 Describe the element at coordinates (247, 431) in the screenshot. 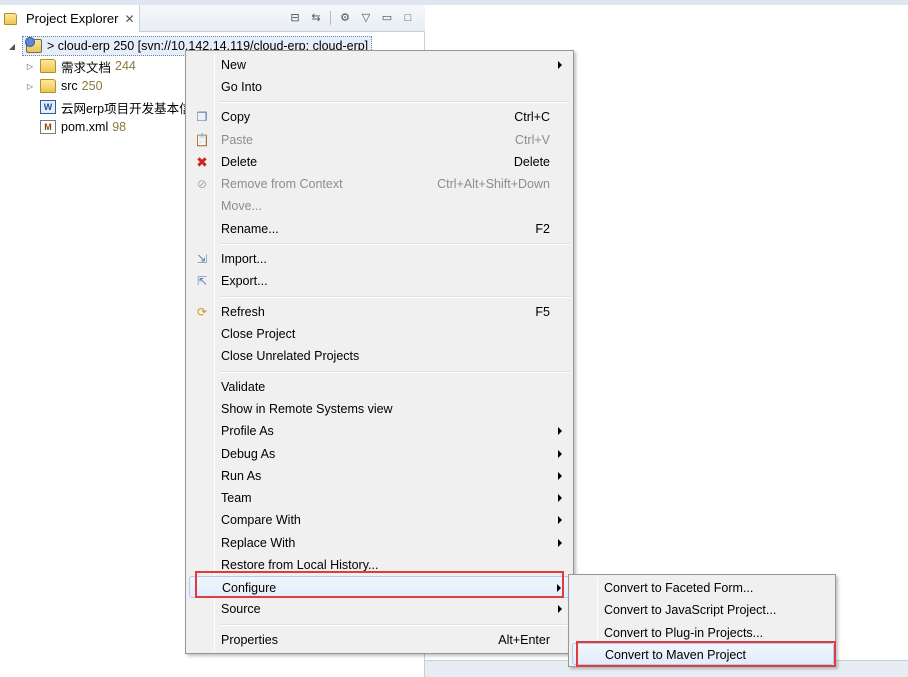

I see `menu-label: Profile As` at that location.